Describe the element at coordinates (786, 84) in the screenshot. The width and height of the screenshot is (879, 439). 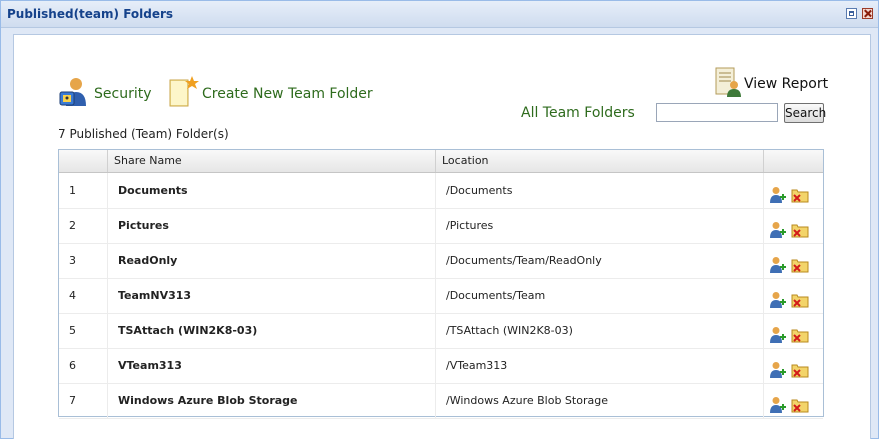
I see `view-report-label: View Report` at that location.